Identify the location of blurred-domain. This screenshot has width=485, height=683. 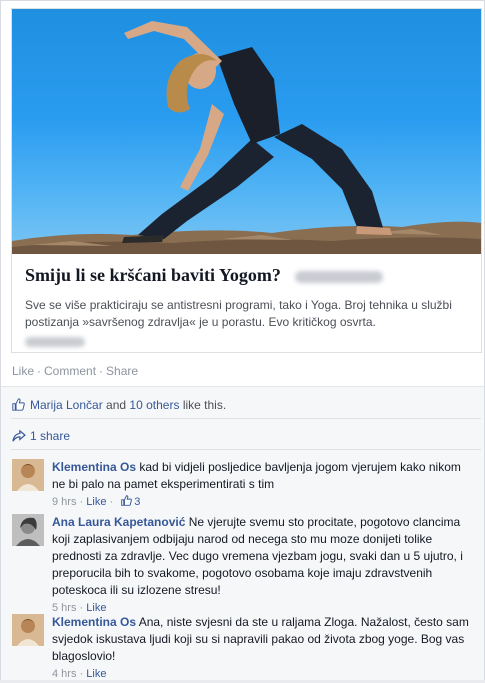
(339, 276).